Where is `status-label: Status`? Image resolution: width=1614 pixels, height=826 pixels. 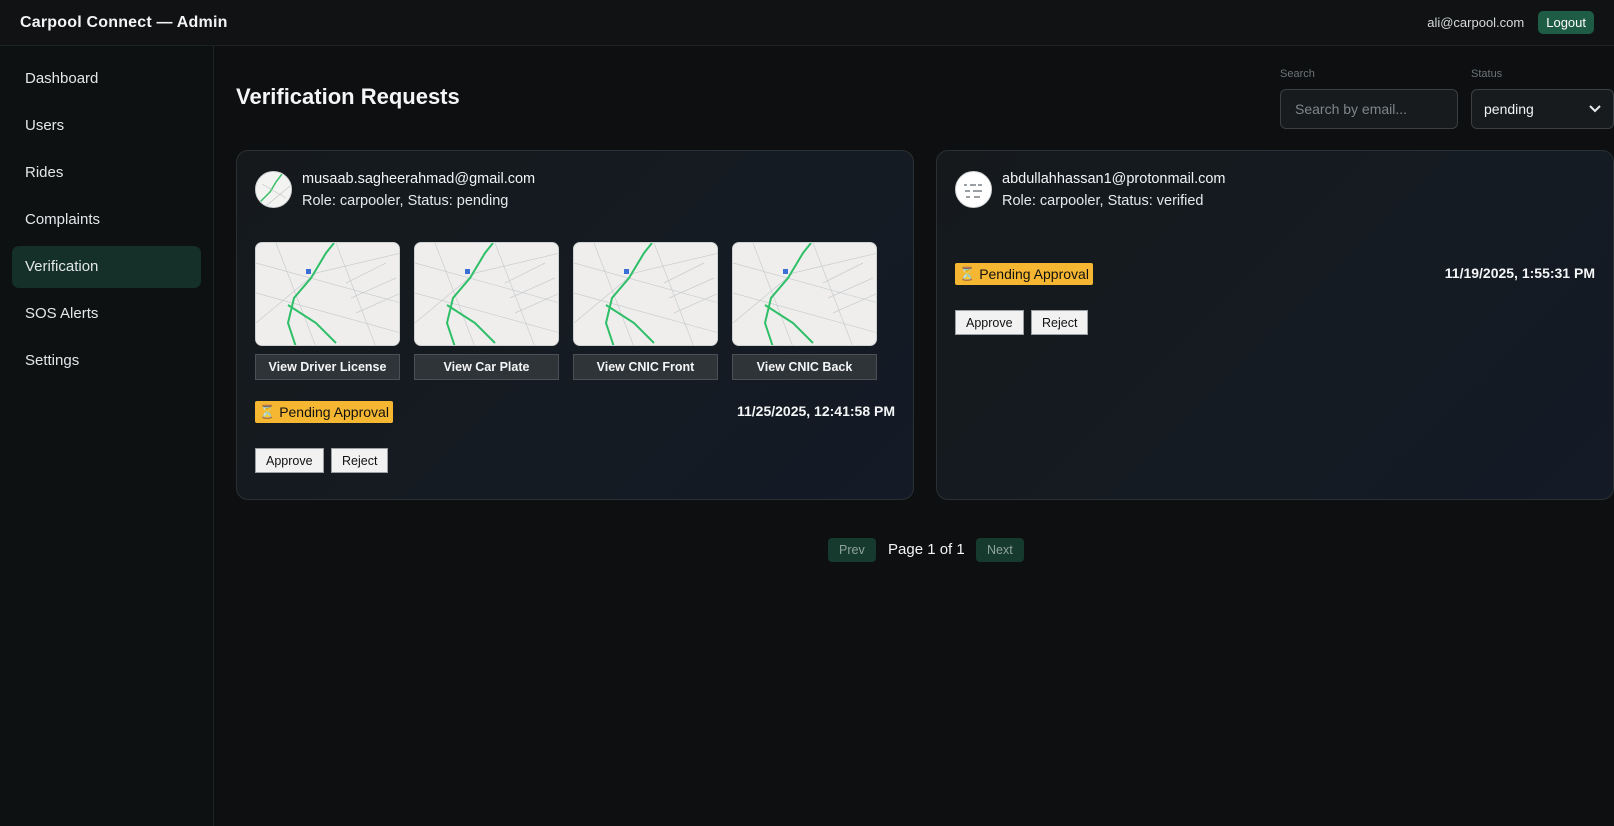
status-label: Status is located at coordinates (1487, 74).